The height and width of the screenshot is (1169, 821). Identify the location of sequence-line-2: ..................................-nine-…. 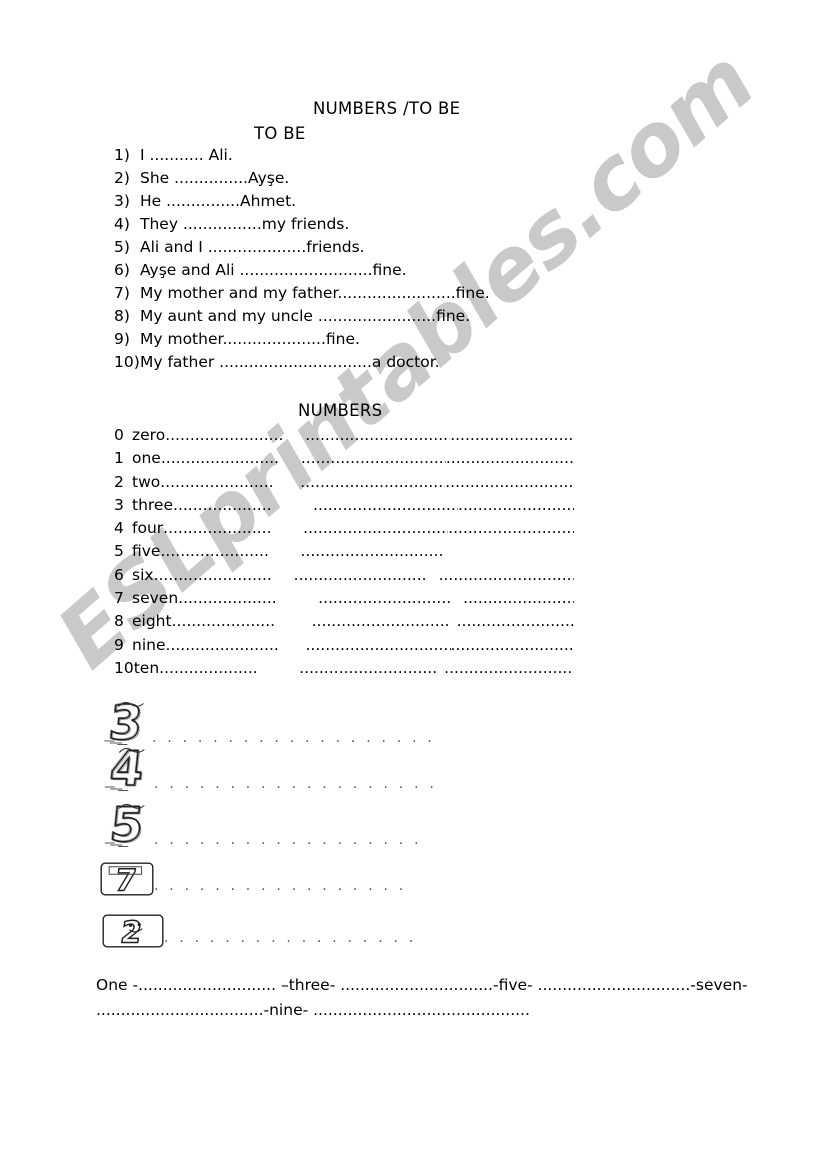
(313, 1010).